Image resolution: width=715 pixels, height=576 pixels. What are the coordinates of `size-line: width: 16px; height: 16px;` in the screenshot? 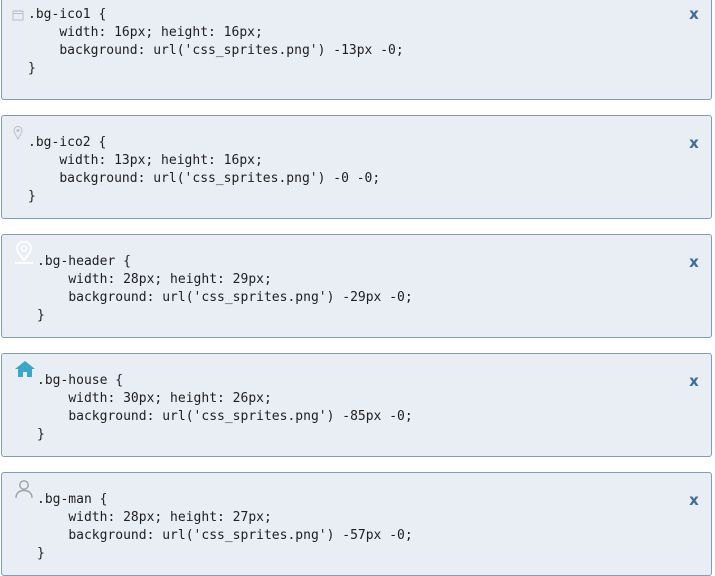 It's located at (161, 32).